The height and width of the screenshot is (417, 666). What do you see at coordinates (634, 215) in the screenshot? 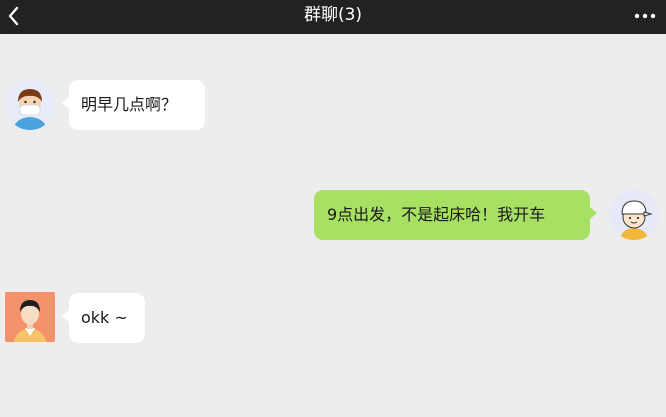
I see `avatar-boy-with-cap` at bounding box center [634, 215].